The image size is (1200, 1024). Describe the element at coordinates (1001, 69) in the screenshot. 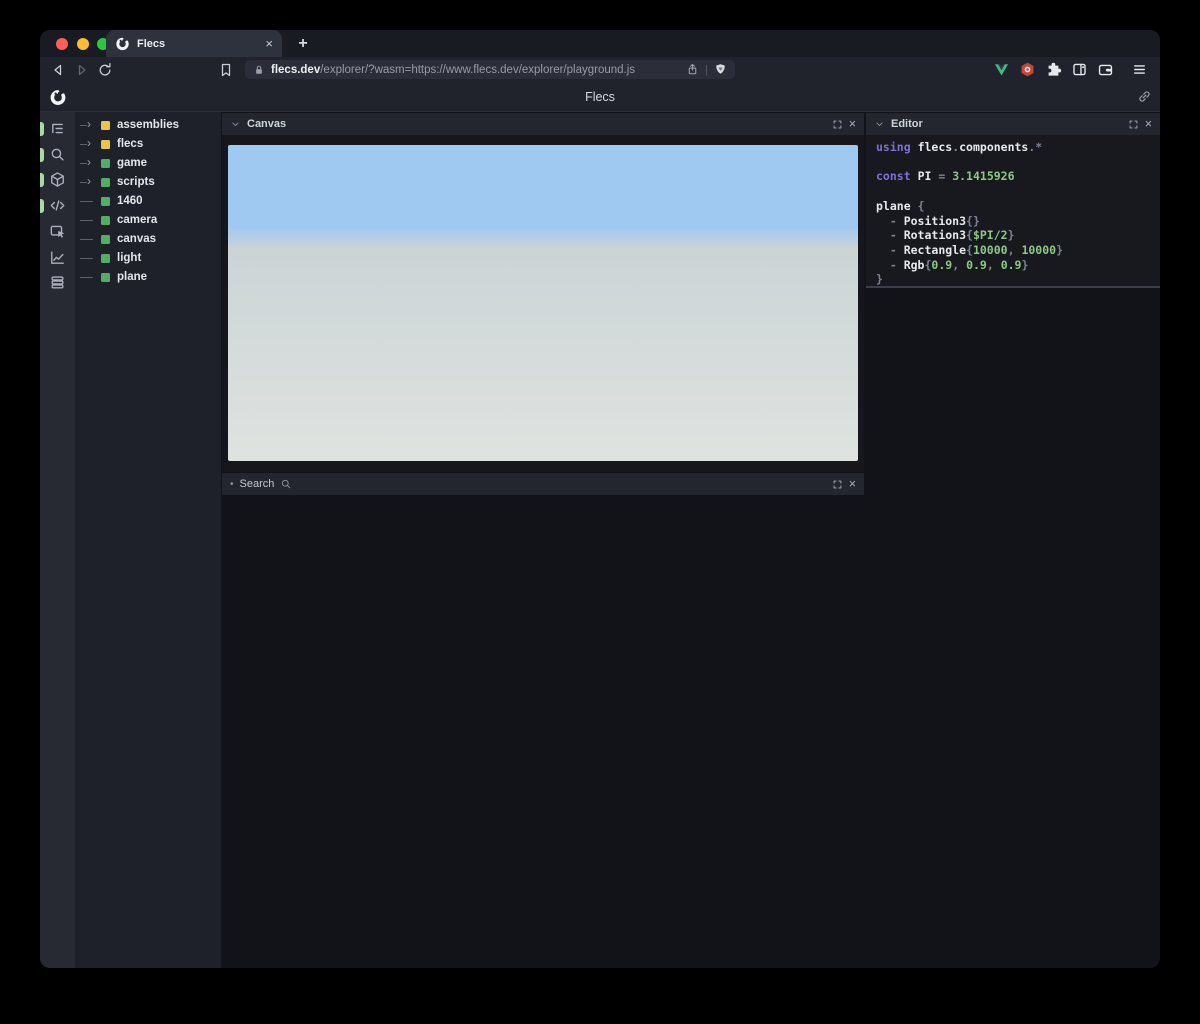

I see `vue-devtools-icon` at that location.